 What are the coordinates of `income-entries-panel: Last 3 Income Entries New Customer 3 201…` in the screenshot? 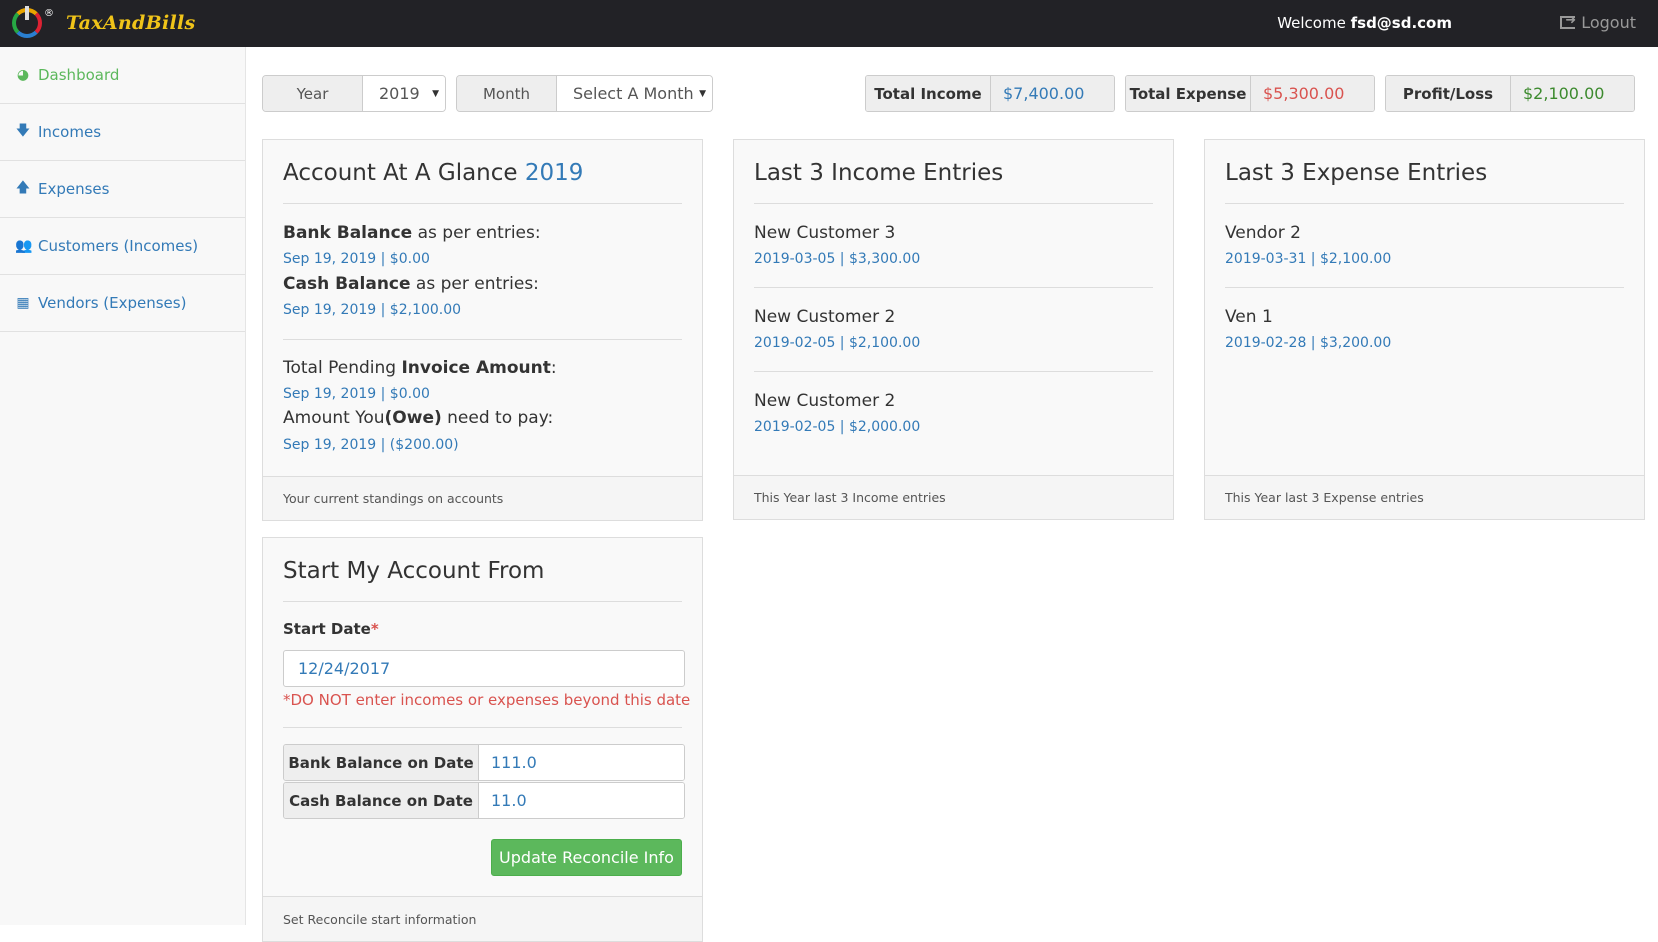 It's located at (953, 329).